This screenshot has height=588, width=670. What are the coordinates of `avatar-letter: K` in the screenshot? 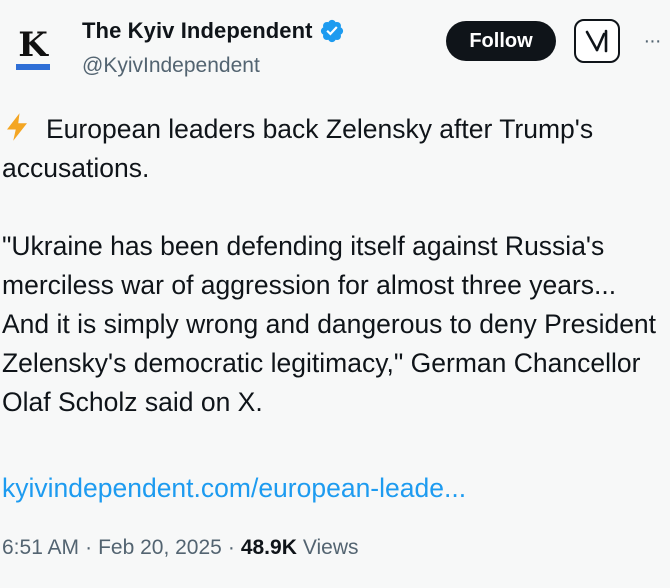 It's located at (33, 45).